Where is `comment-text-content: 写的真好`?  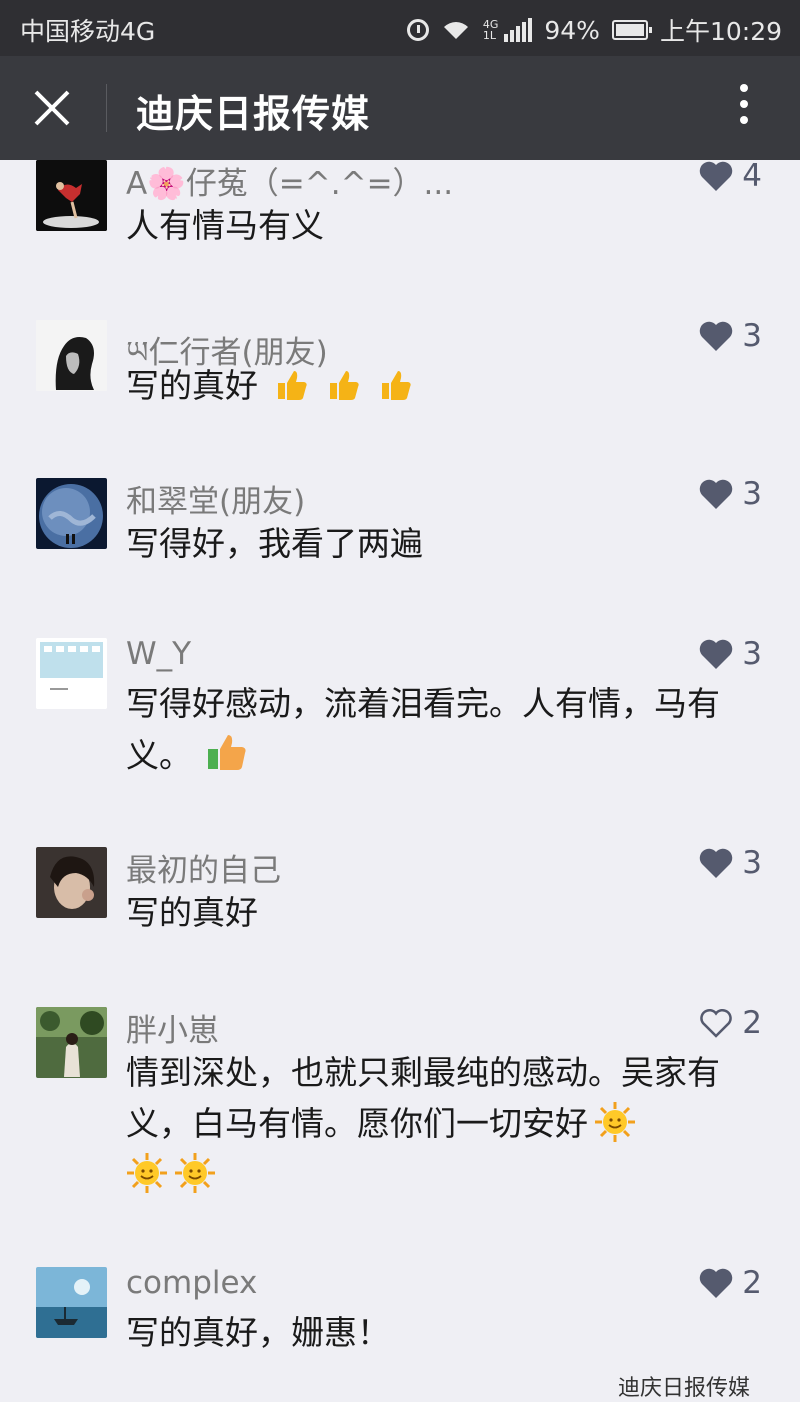 comment-text-content: 写的真好 is located at coordinates (192, 385).